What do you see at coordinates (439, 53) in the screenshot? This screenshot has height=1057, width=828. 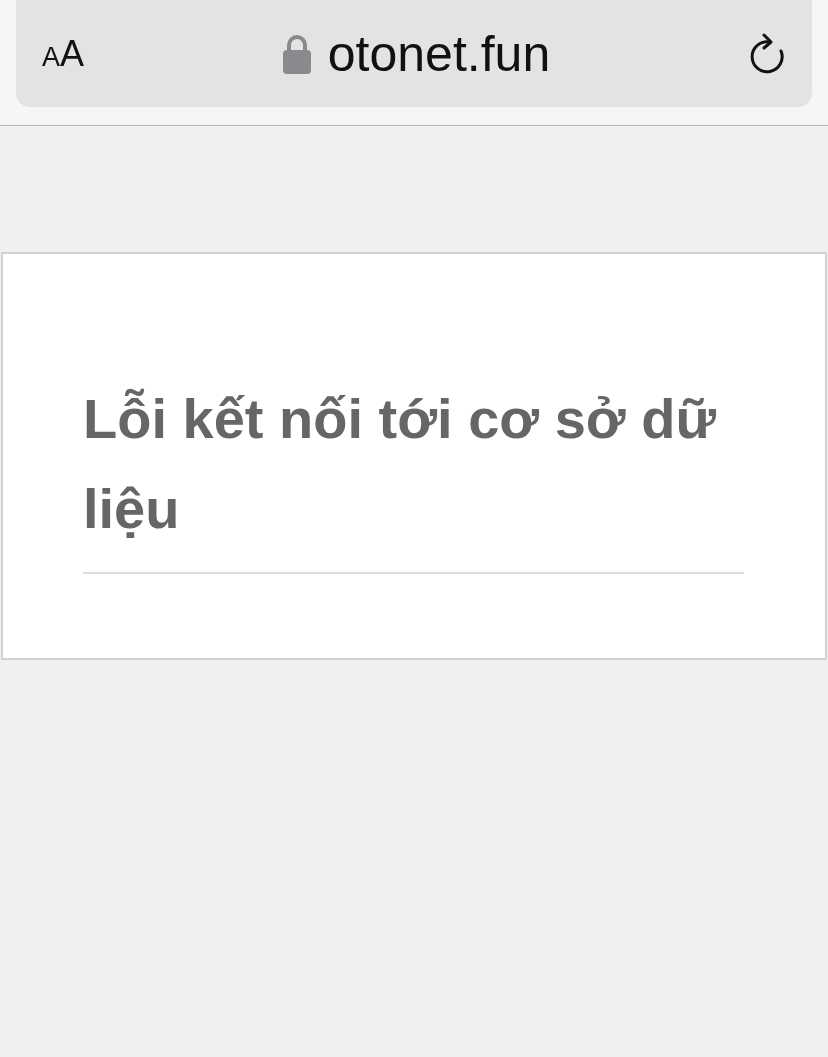 I see `url-text: otonet.fun` at bounding box center [439, 53].